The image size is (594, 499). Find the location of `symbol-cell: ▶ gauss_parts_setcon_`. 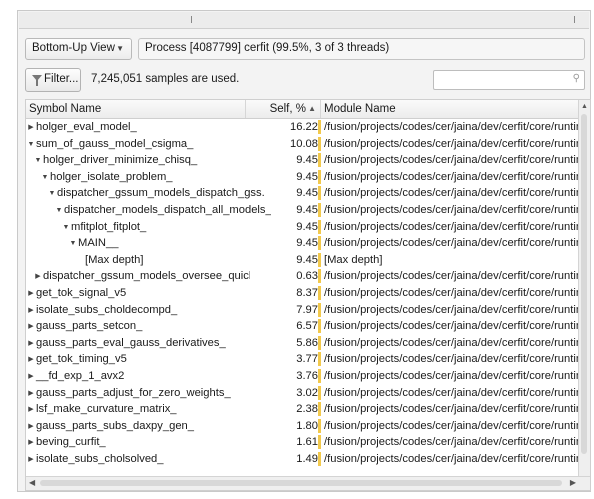

symbol-cell: ▶ gauss_parts_setcon_ is located at coordinates (134, 326).